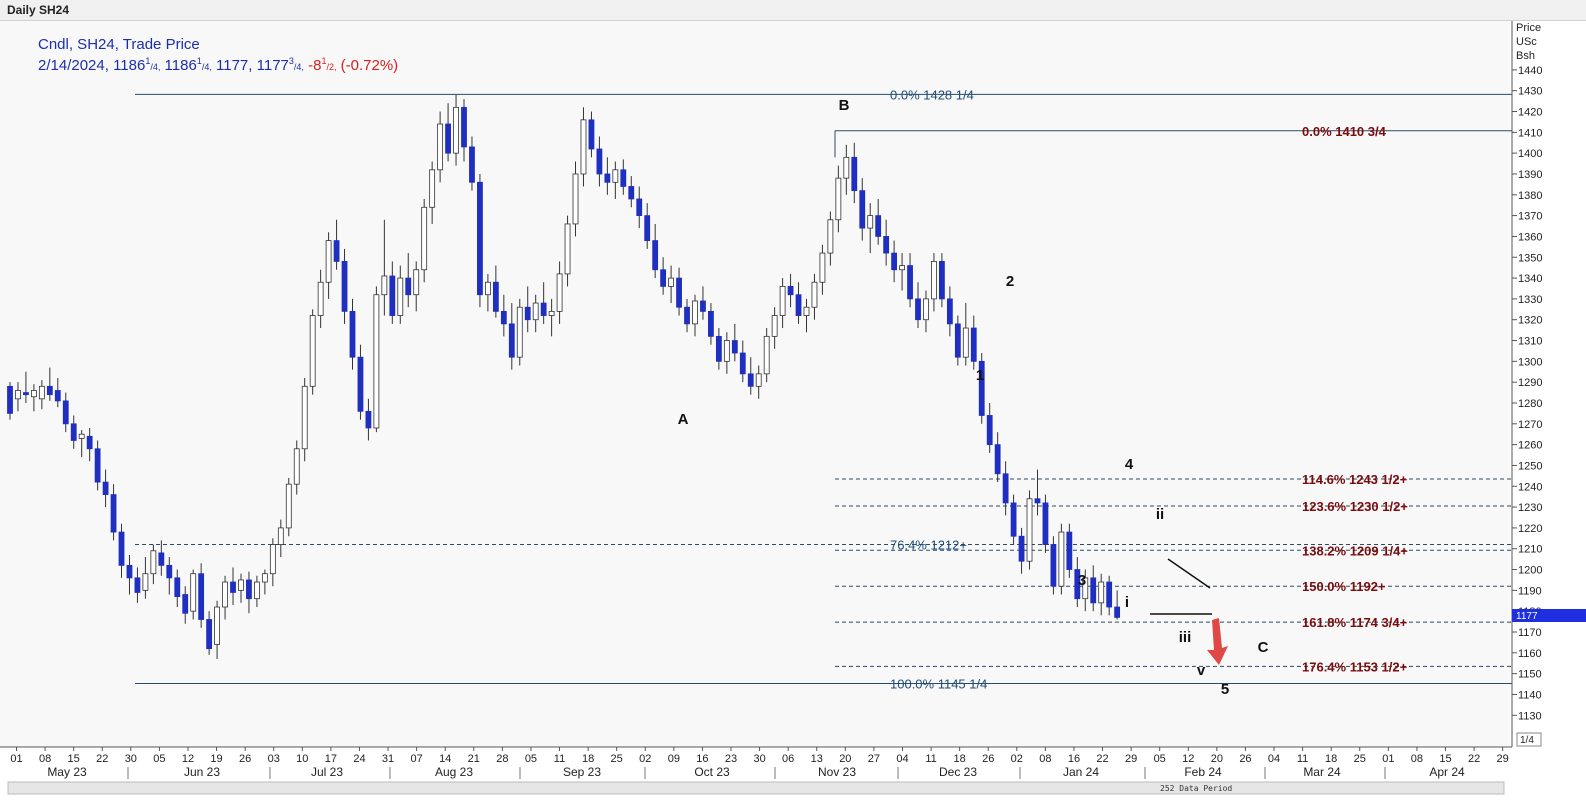  I want to click on window-title: Daily SH24, so click(38, 10).